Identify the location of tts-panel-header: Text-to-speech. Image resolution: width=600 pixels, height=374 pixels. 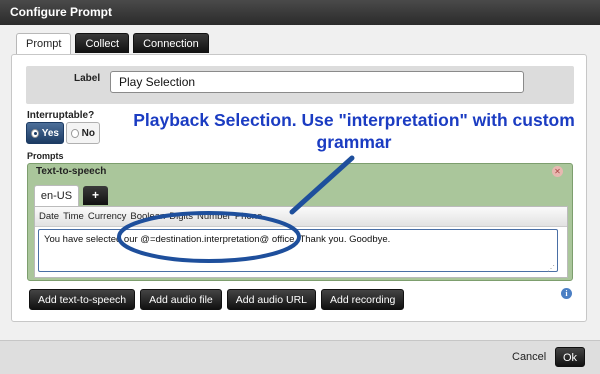
(71, 171).